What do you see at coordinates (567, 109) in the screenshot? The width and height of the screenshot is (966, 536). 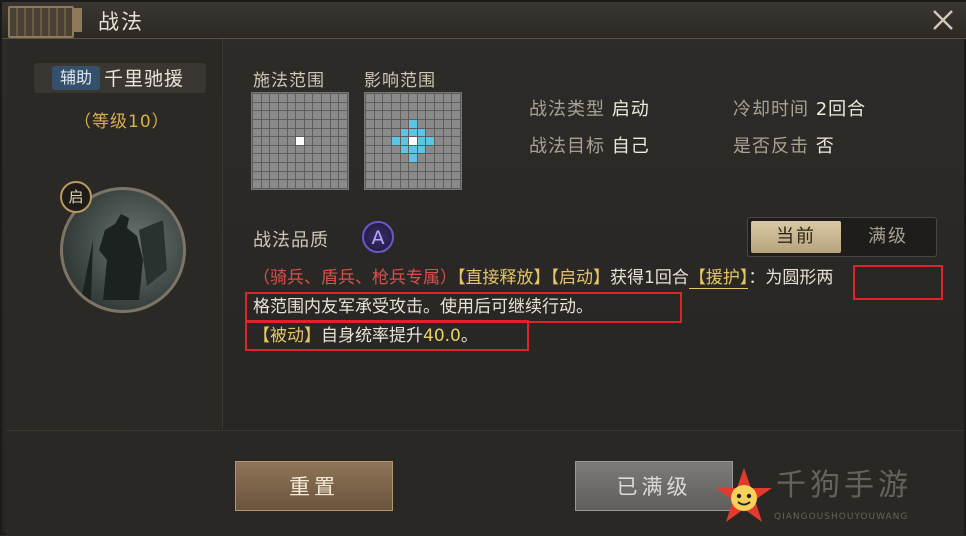 I see `skill-type-key: 战法类型` at bounding box center [567, 109].